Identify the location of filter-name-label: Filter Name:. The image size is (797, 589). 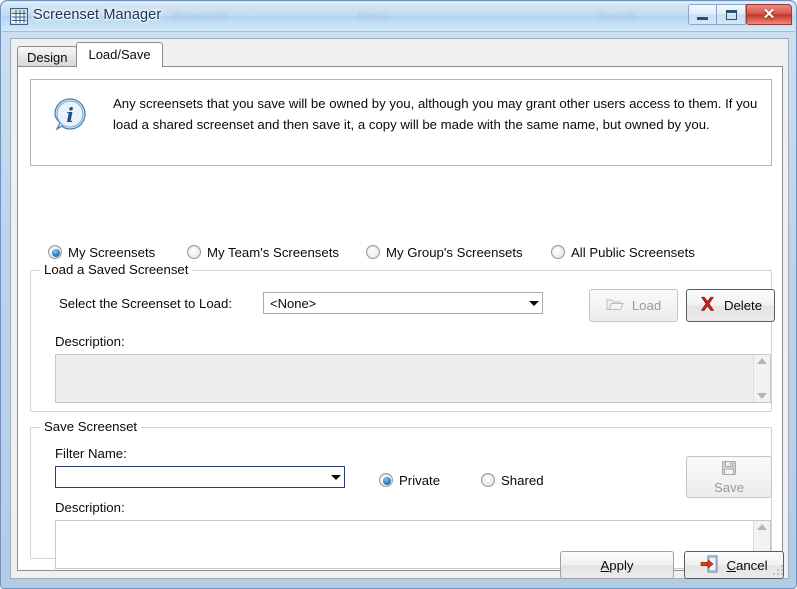
(91, 453).